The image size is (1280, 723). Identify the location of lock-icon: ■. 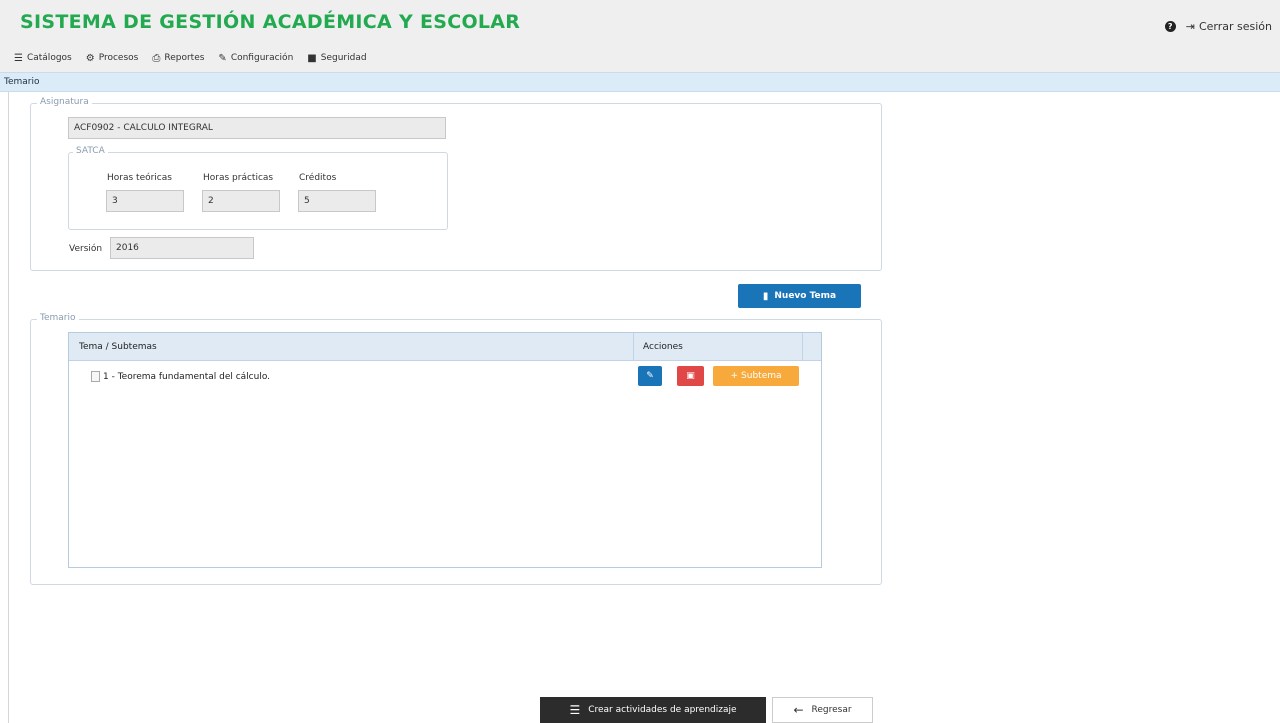
(312, 58).